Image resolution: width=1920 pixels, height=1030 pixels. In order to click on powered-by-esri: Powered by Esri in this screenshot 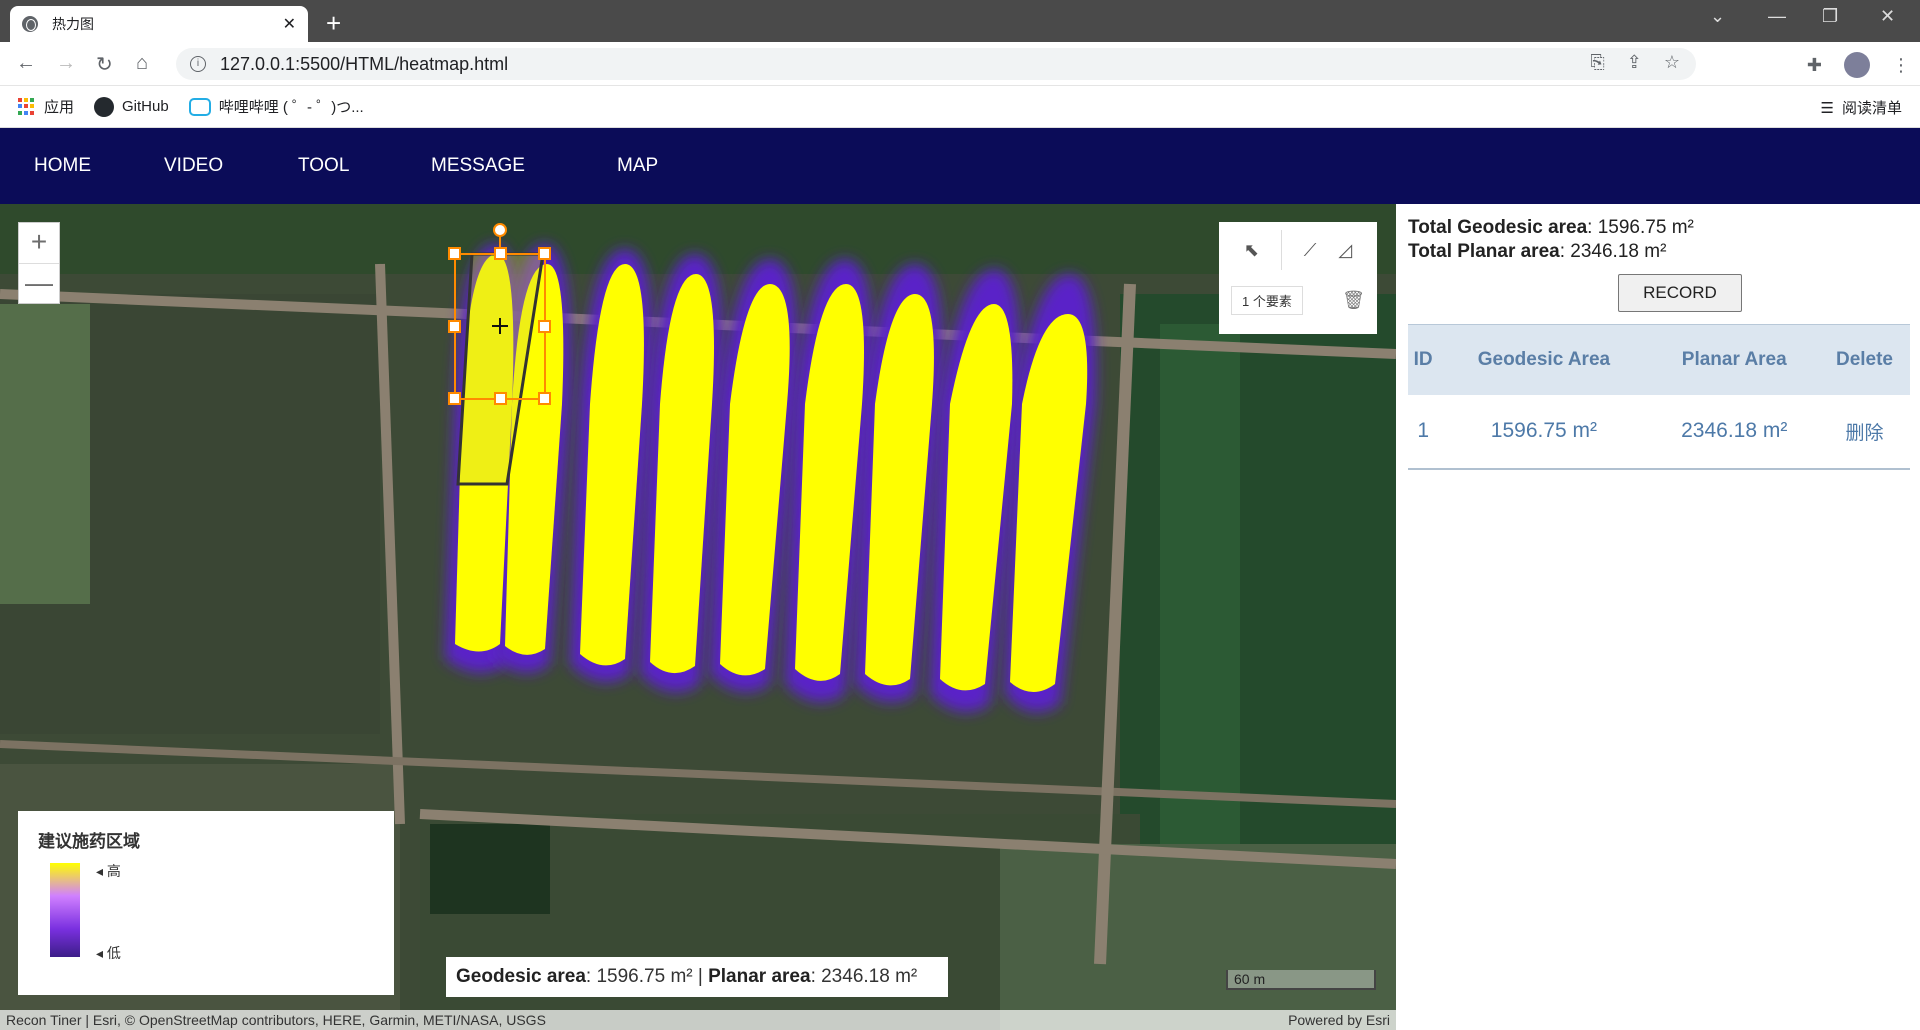, I will do `click(1339, 1020)`.